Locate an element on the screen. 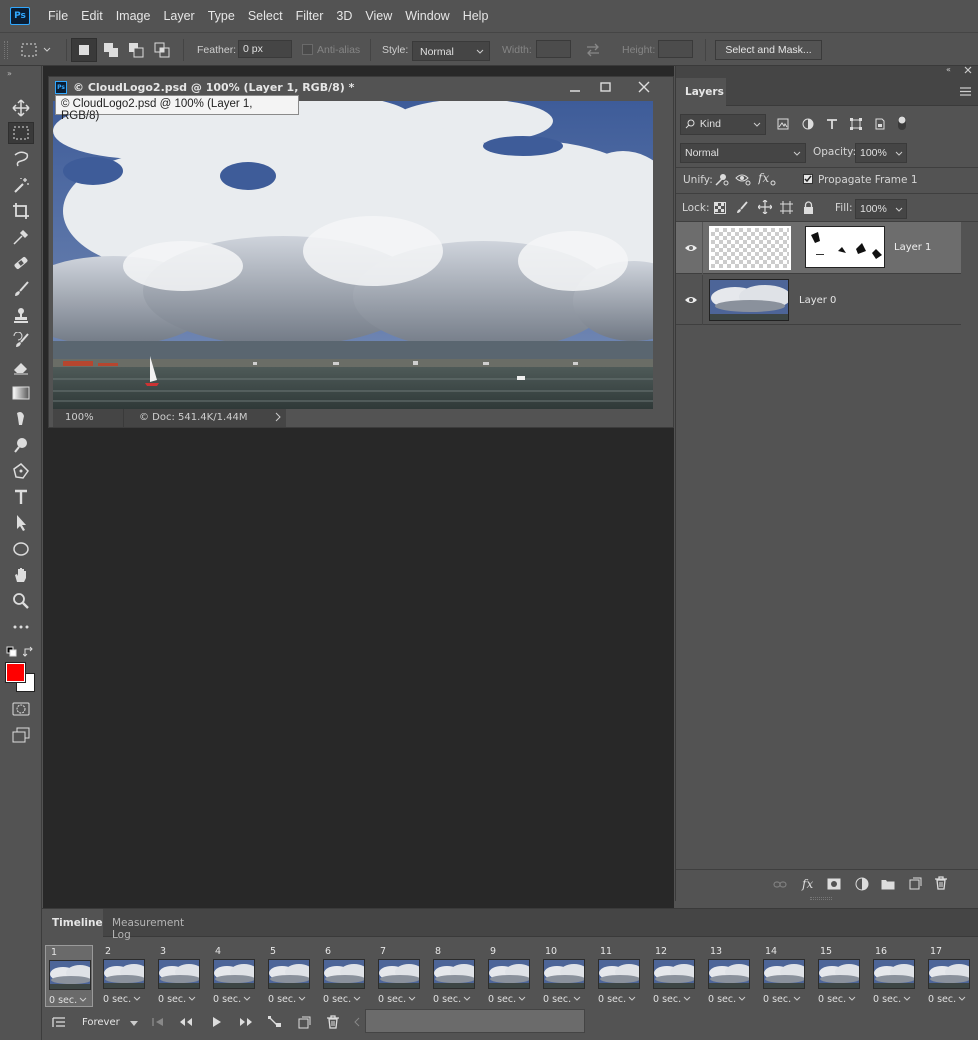 Image resolution: width=978 pixels, height=1040 pixels. options-grip is located at coordinates (6, 50).